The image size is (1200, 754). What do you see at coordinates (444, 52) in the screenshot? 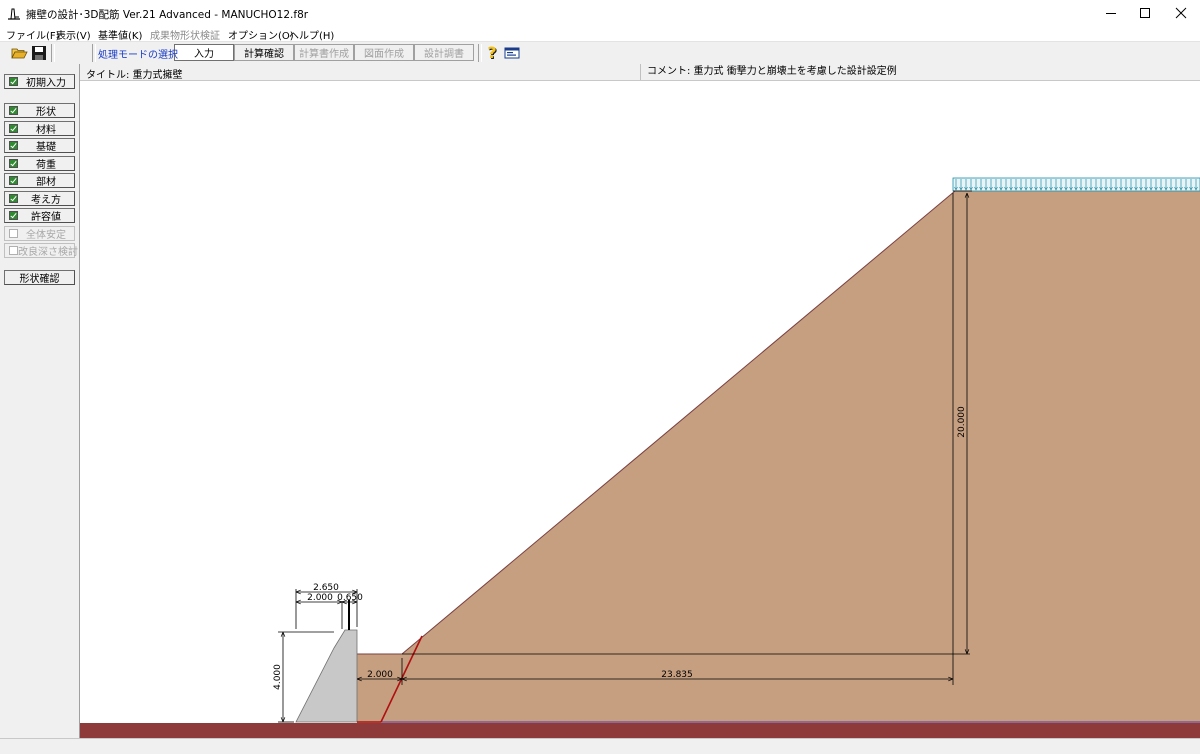
I see `mode-design-record-button: 設計調書` at bounding box center [444, 52].